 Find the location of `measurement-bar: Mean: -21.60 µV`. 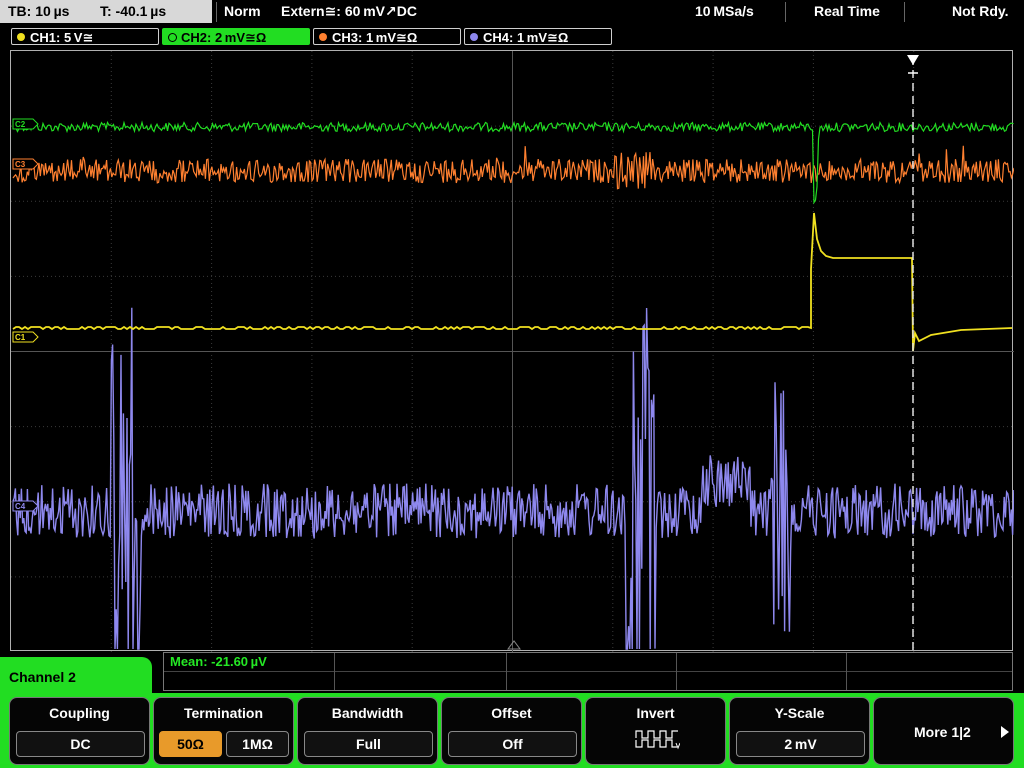

measurement-bar: Mean: -21.60 µV is located at coordinates (588, 671).